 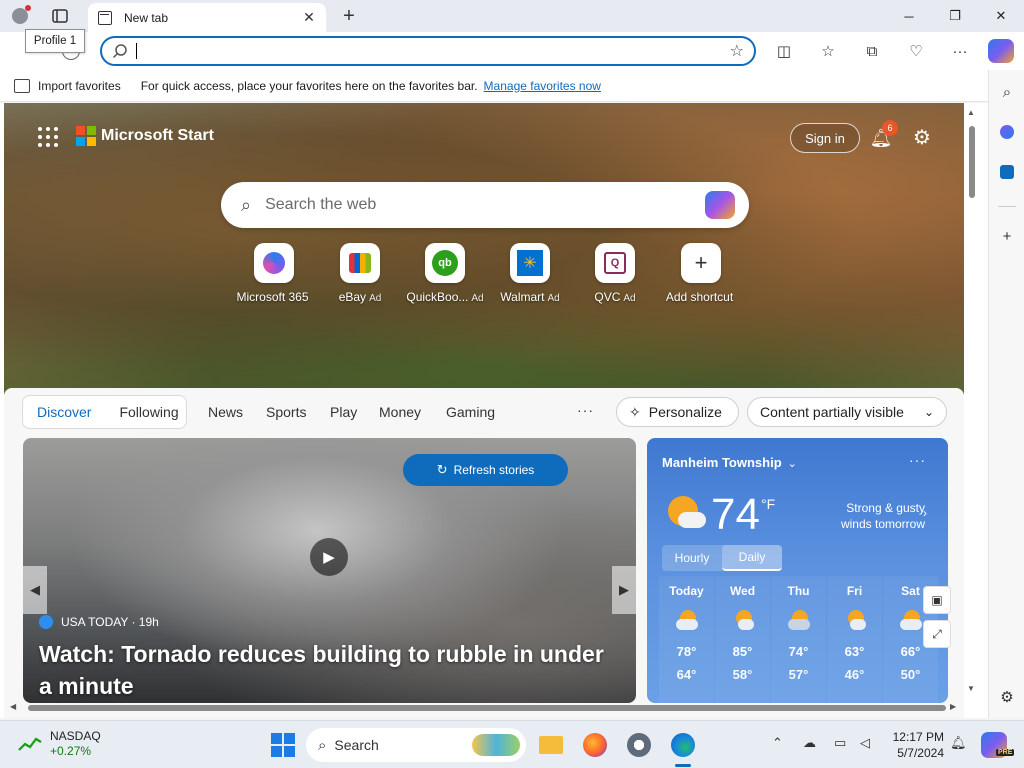 What do you see at coordinates (752, 558) in the screenshot?
I see `toggle-daily: Daily` at bounding box center [752, 558].